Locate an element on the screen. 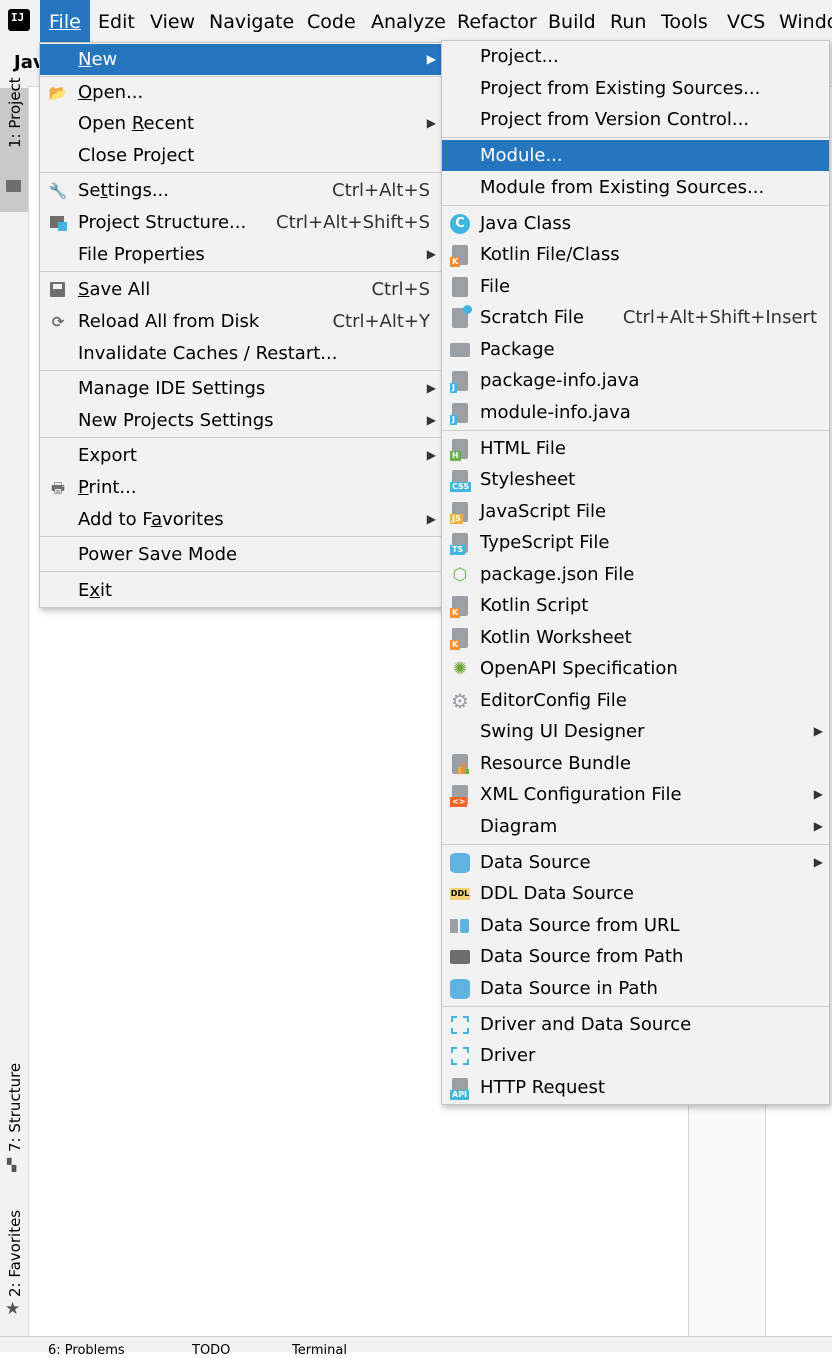 The height and width of the screenshot is (1358, 832). new-typescript-file: TS TypeScript File is located at coordinates (635, 542).